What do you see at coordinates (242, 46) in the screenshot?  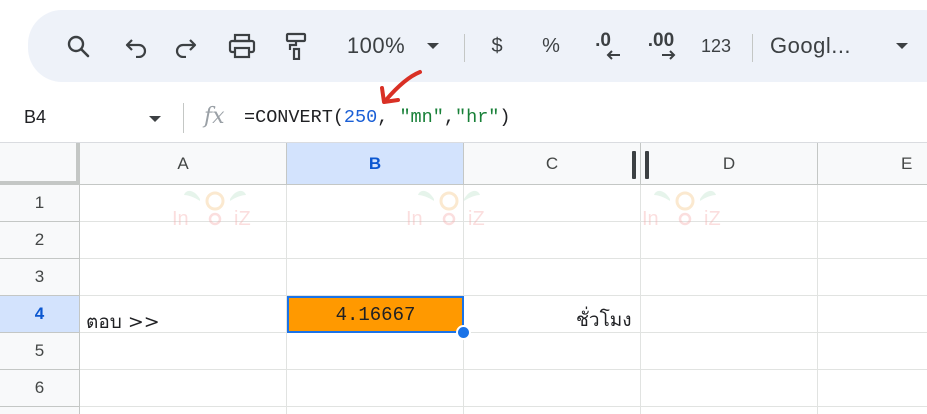 I see `print-icon` at bounding box center [242, 46].